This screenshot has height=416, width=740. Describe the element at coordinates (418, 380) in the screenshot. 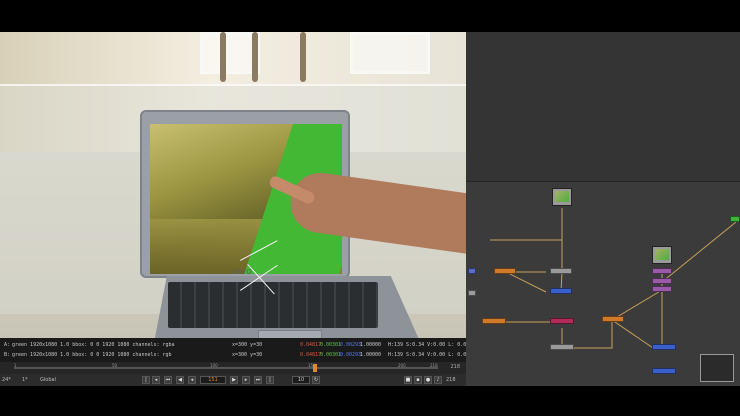

I see `proxy-icon: ▪` at that location.